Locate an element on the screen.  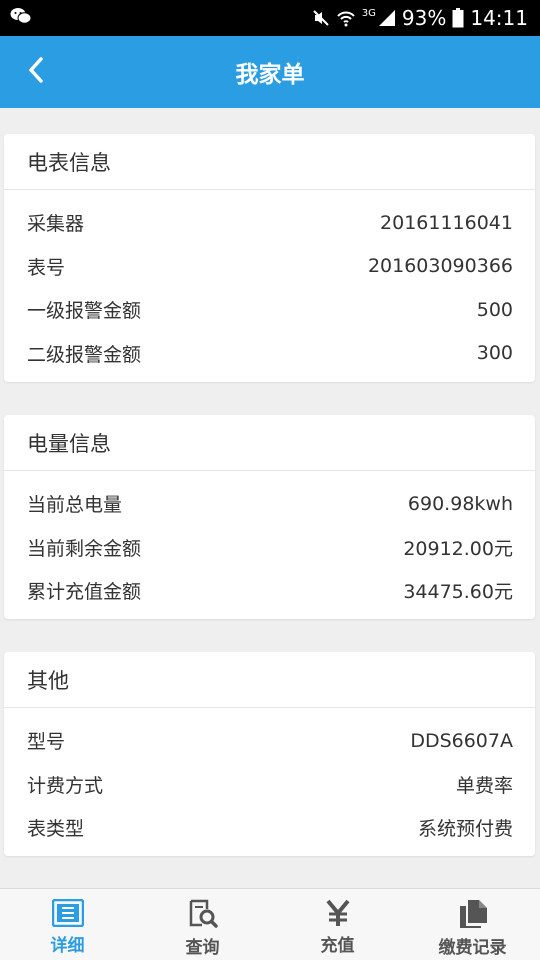
yen-icon is located at coordinates (338, 913).